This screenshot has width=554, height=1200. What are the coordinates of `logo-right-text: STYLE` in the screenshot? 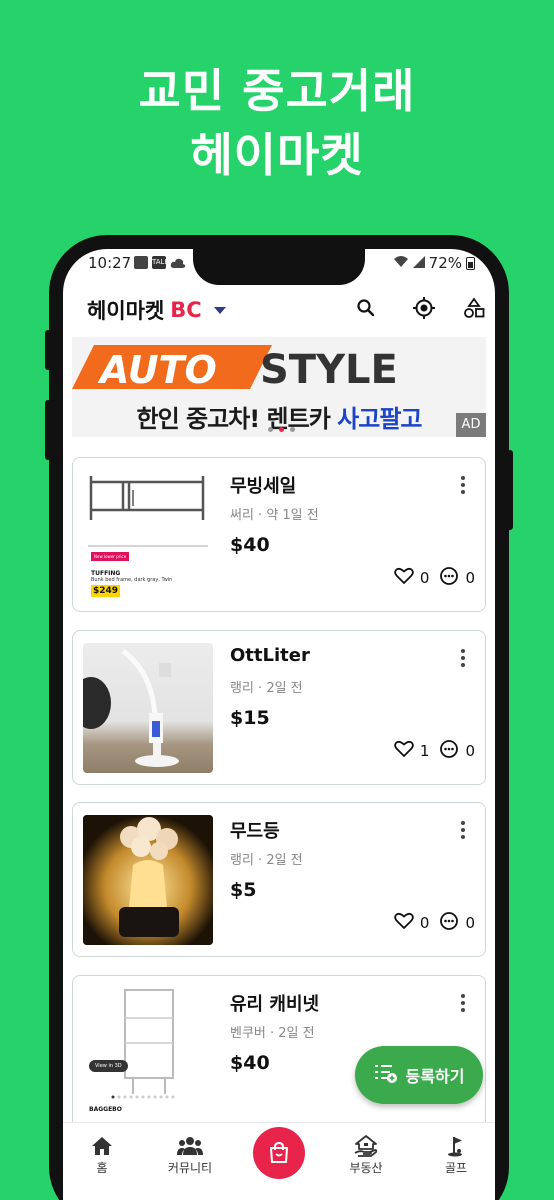 It's located at (329, 370).